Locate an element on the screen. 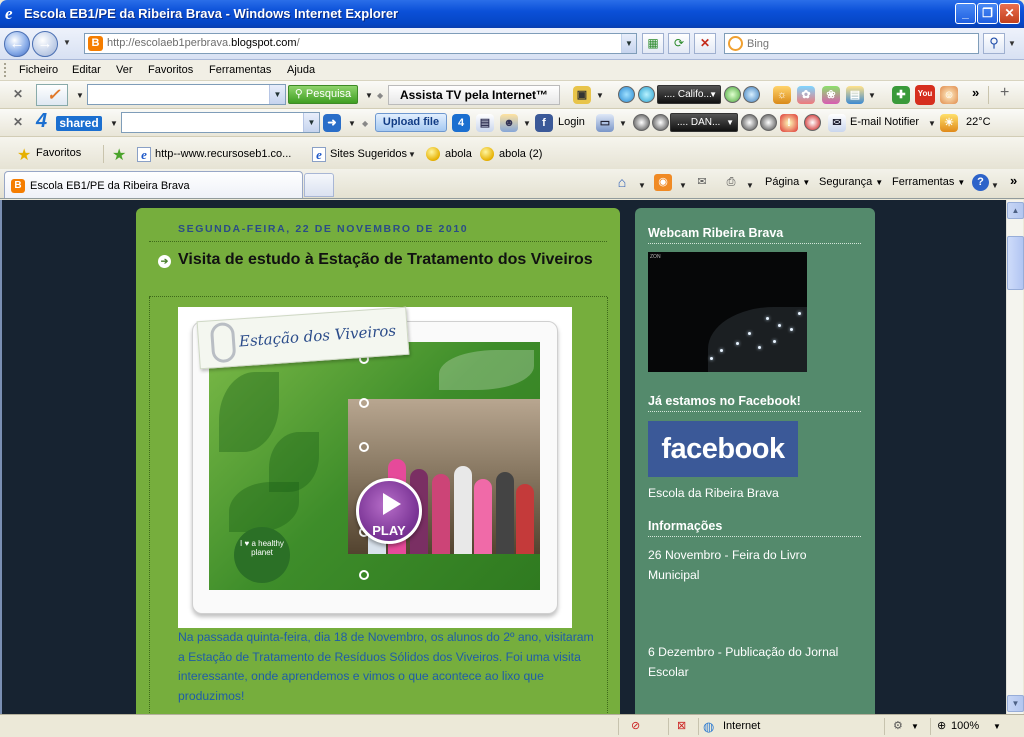  tab-escola: B Escola EB1/PE da Ribeira Brava is located at coordinates (153, 184).